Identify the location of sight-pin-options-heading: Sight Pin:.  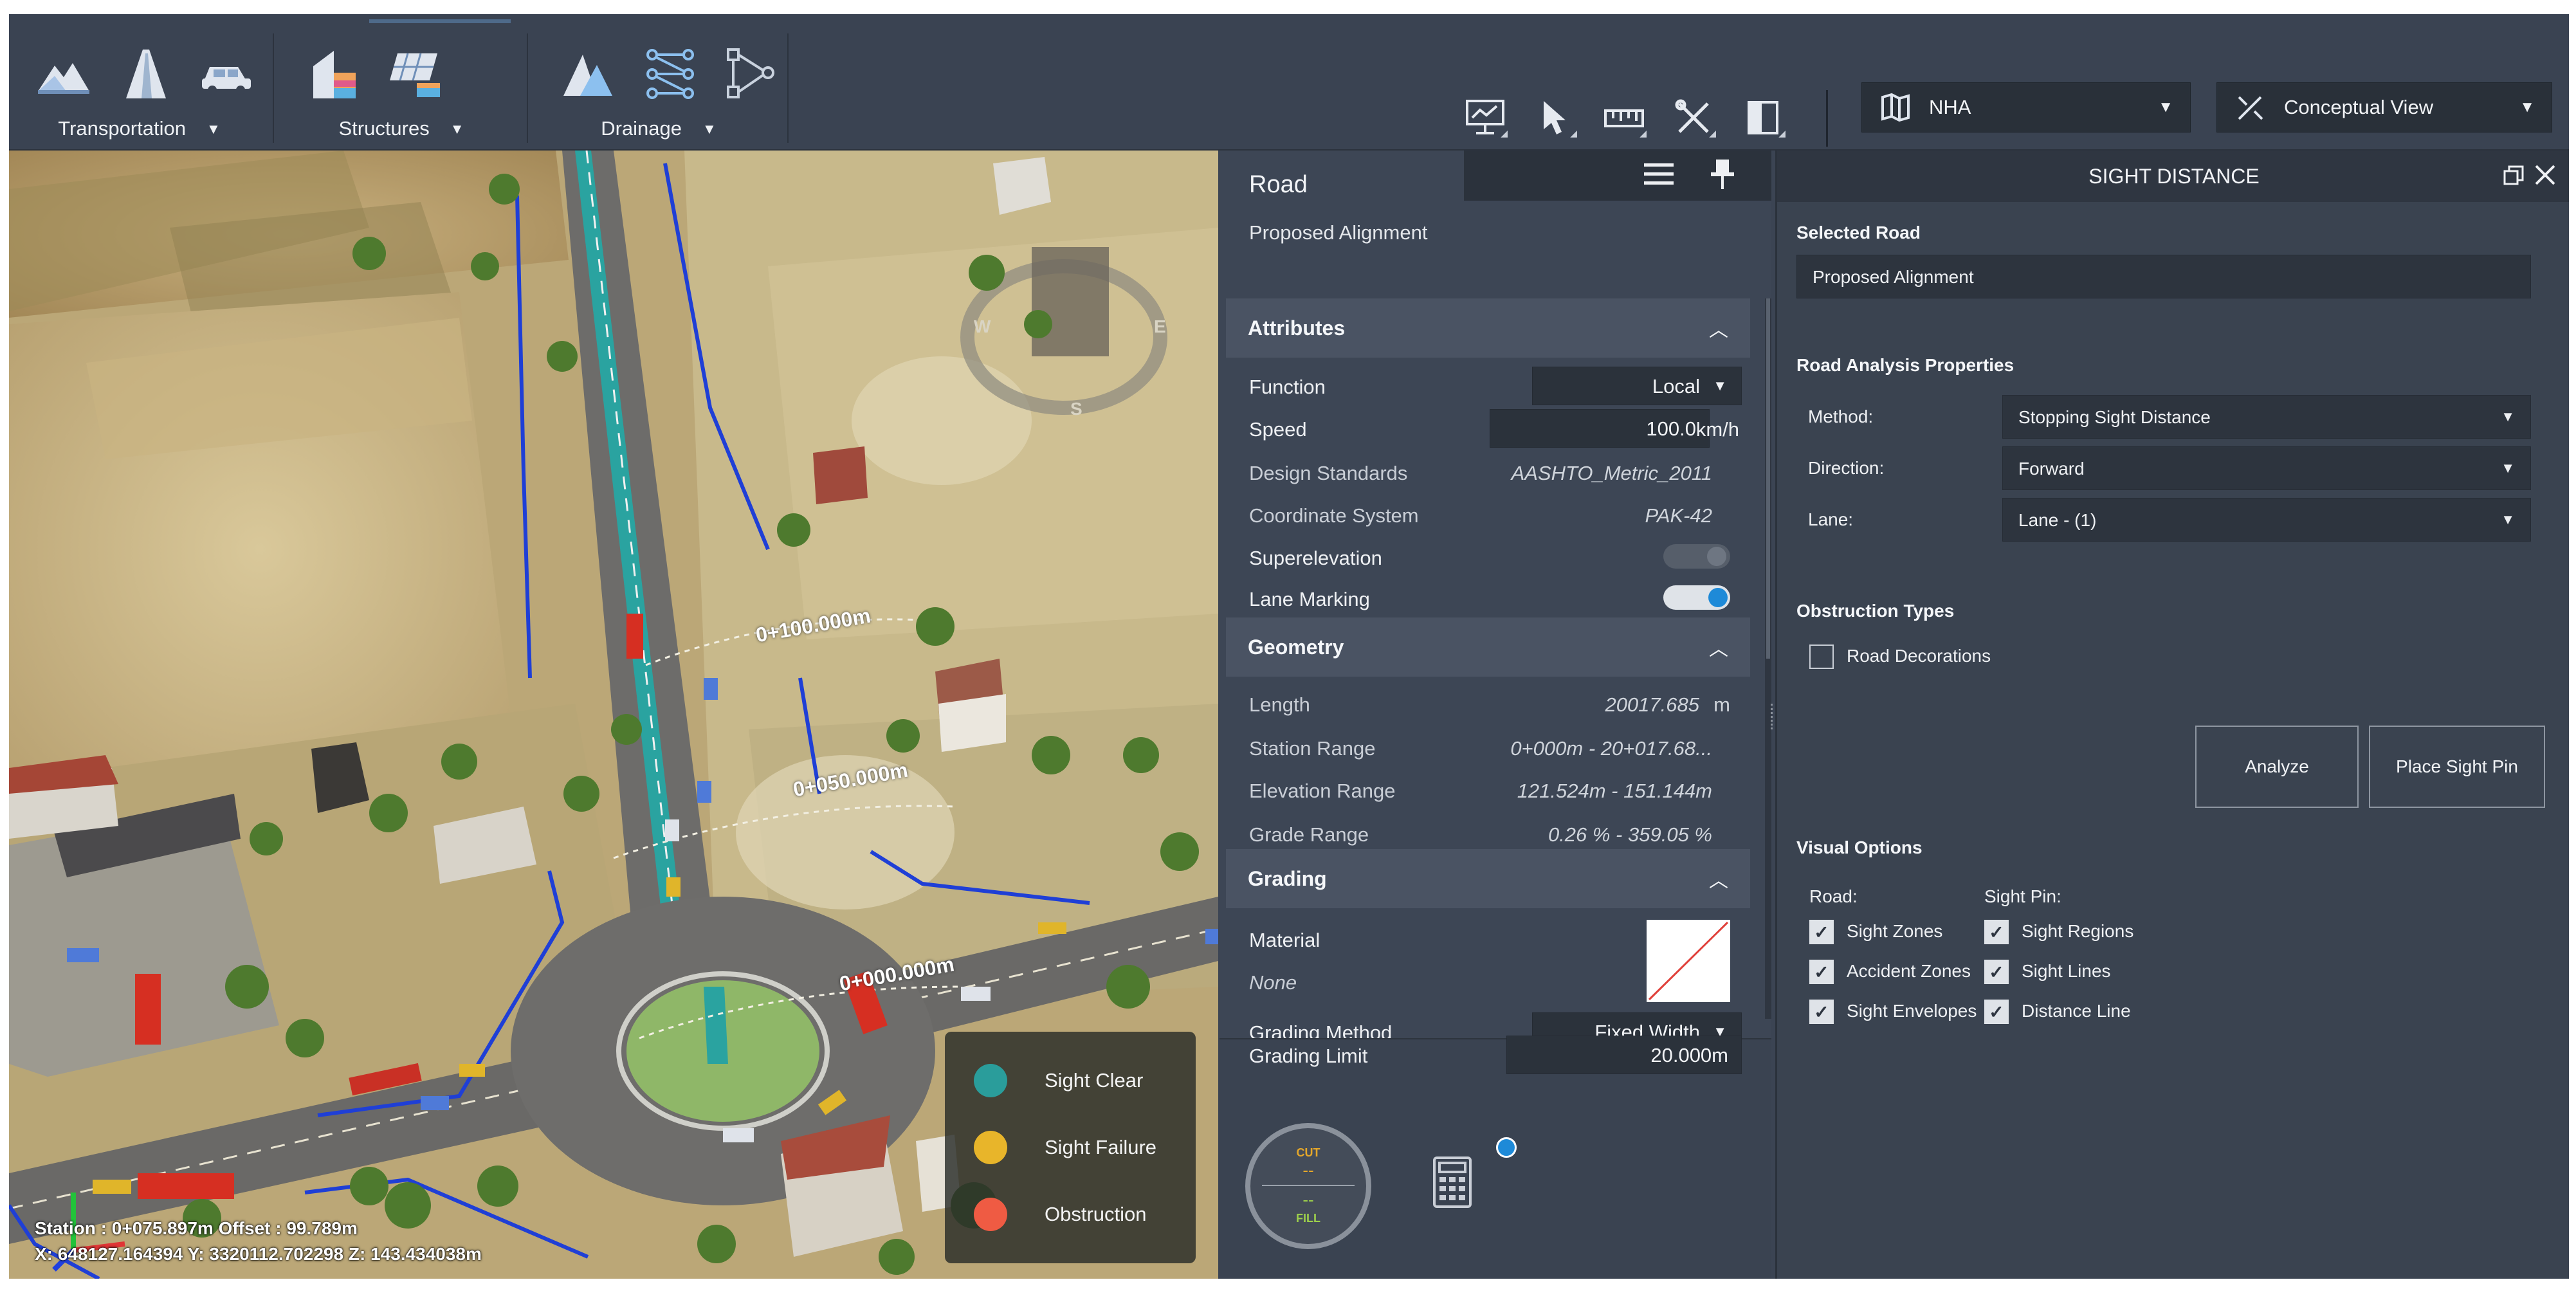
(2022, 896).